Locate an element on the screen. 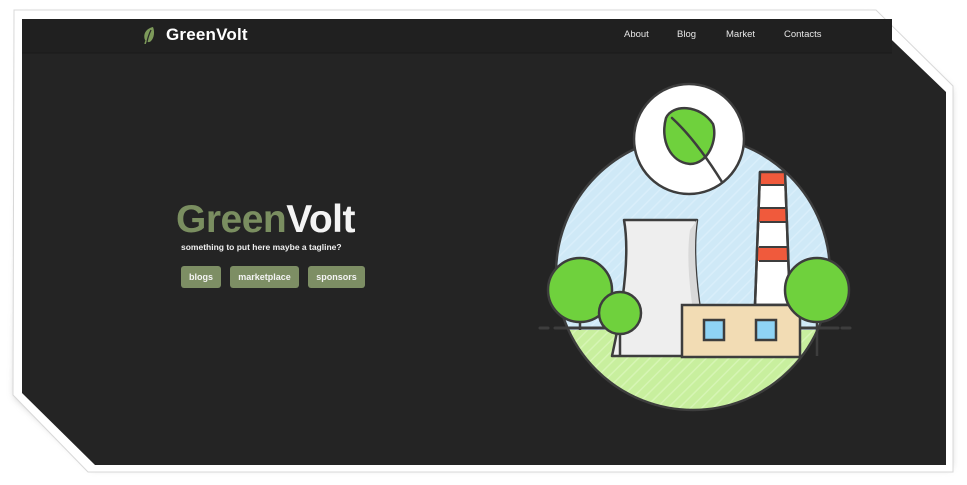 This screenshot has width=967, height=485. navbar-brand: GreenVolt is located at coordinates (195, 35).